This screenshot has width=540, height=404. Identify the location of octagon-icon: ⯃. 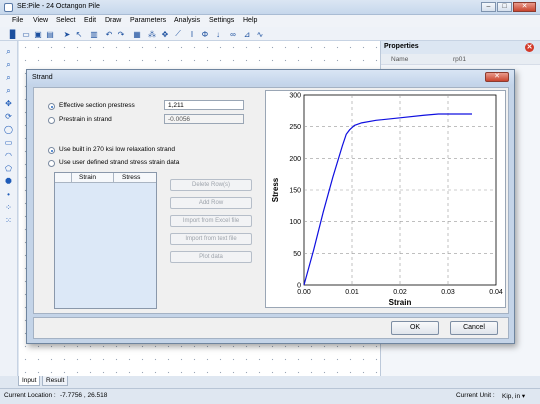
(8, 181).